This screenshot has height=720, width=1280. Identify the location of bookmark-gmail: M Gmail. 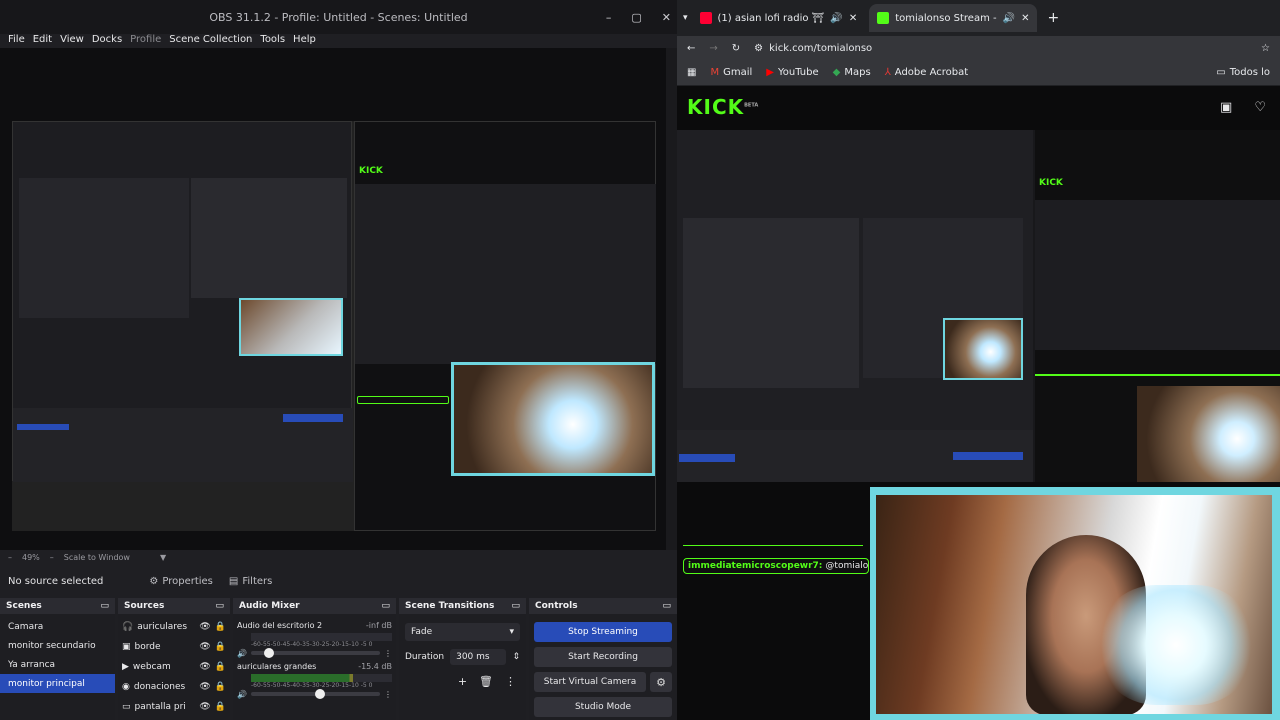
(731, 72).